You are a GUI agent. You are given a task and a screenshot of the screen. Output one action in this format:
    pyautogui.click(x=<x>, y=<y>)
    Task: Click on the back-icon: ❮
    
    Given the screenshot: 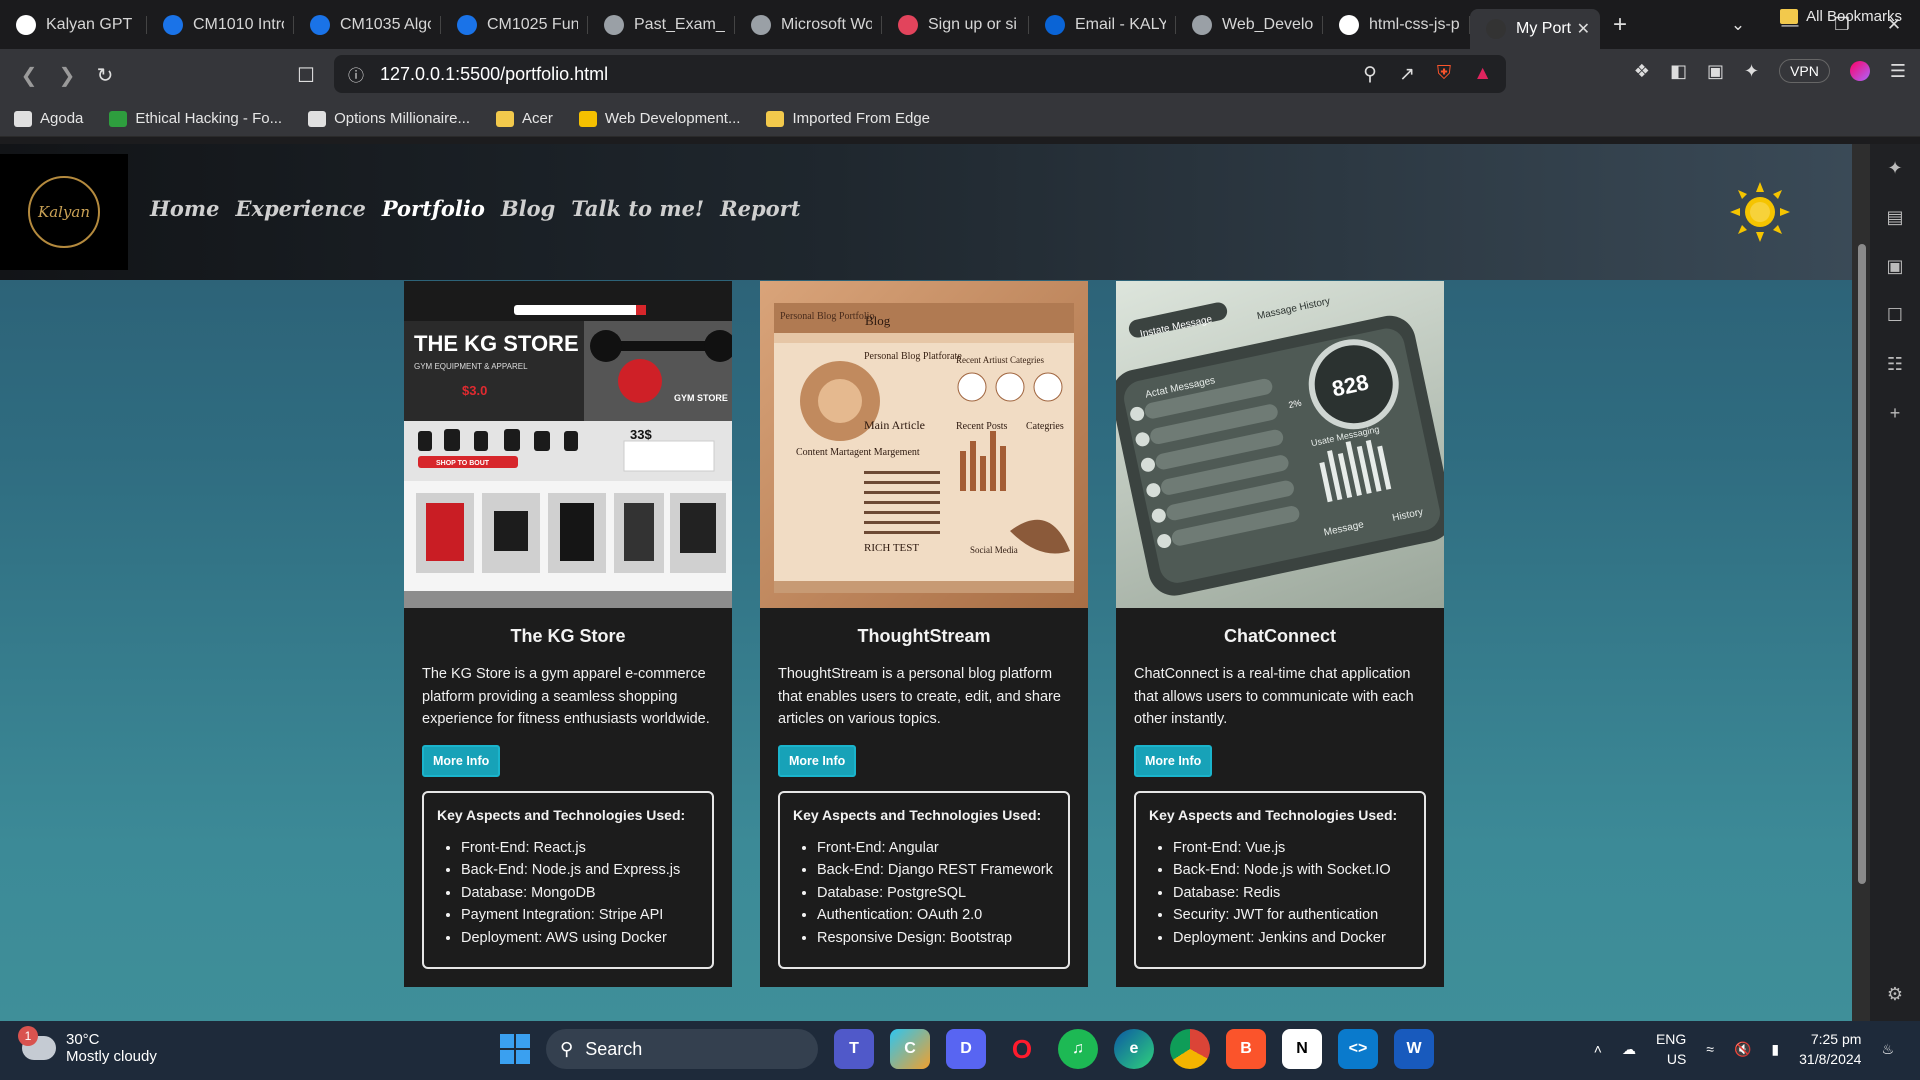 What is the action you would take?
    pyautogui.click(x=29, y=75)
    